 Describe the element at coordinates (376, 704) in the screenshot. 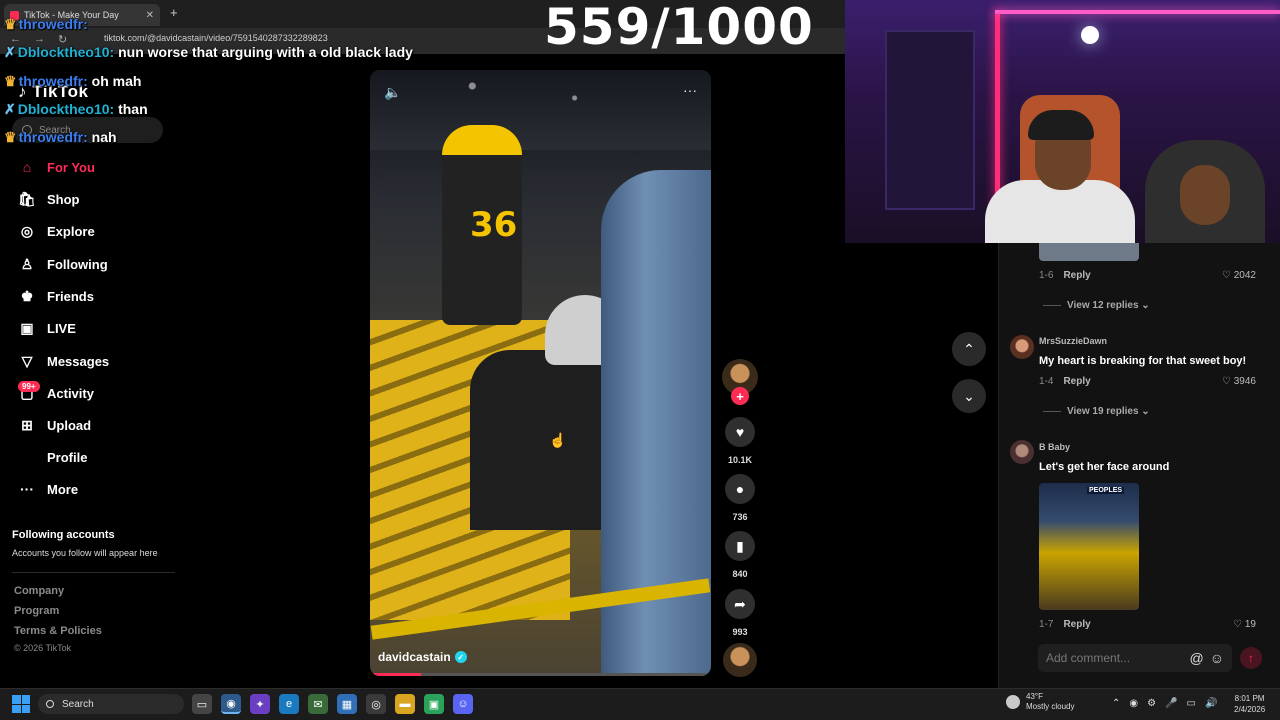

I see `obs-icon: ◎` at that location.